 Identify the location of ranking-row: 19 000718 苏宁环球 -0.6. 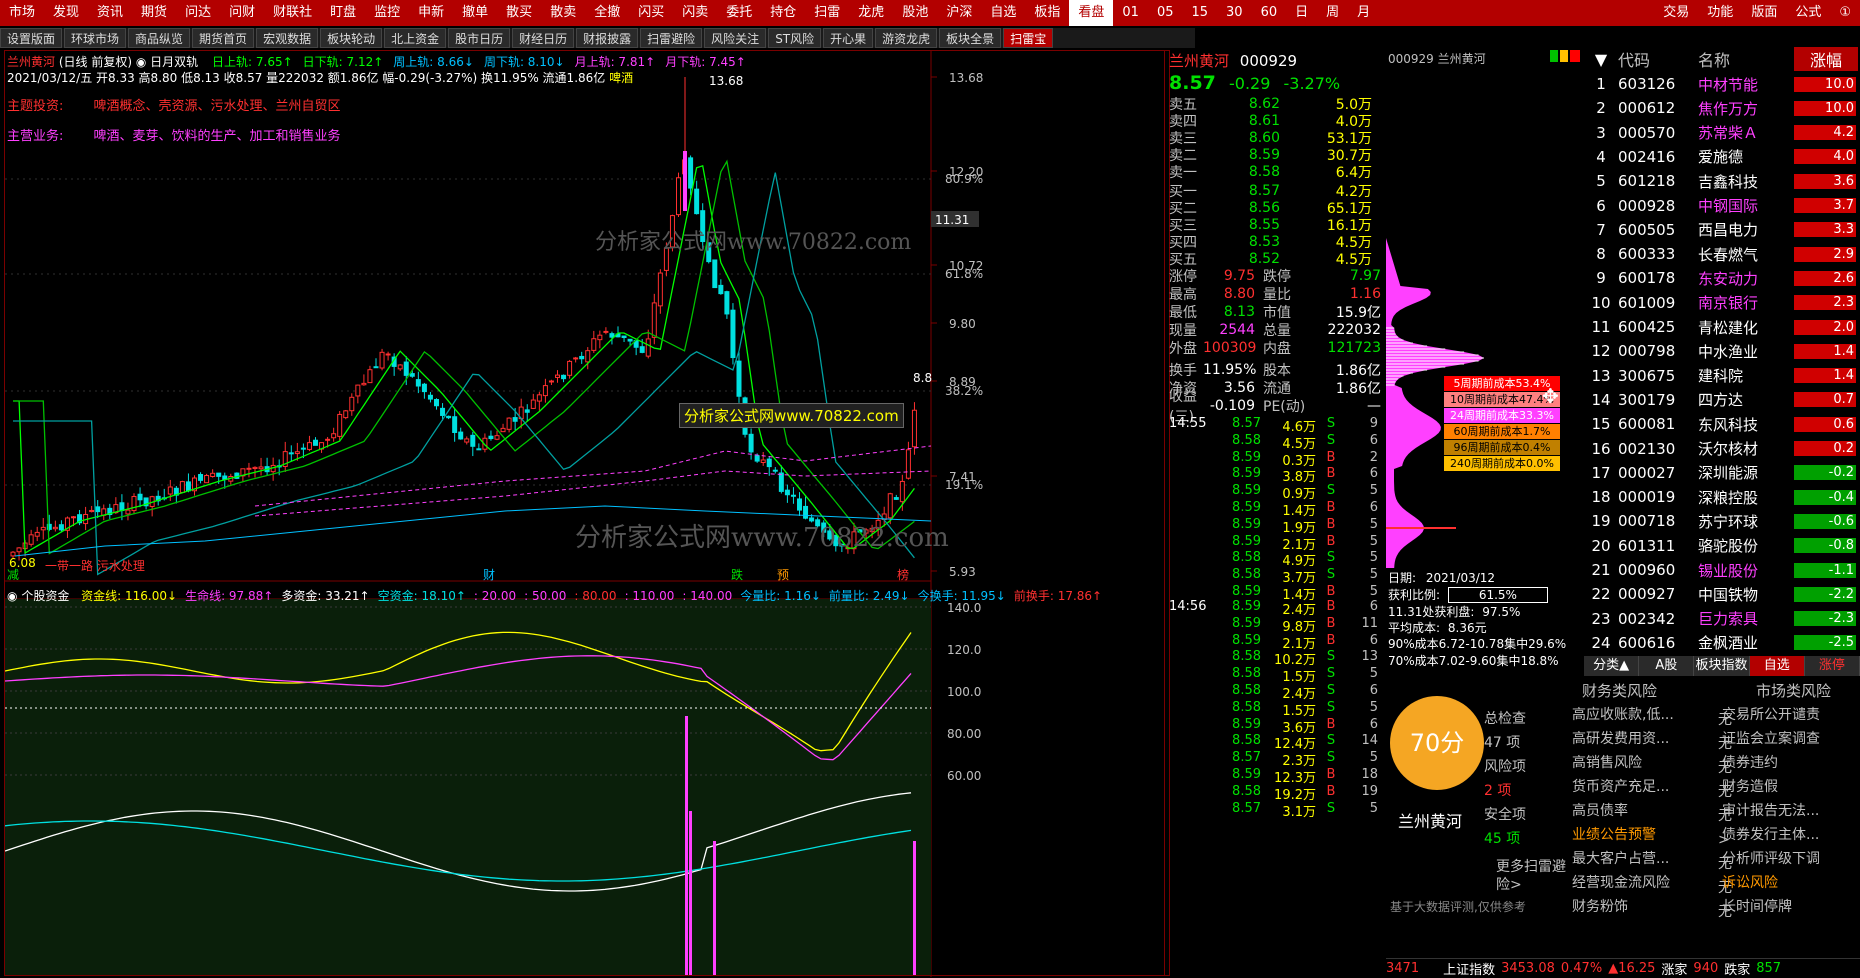
(1722, 521).